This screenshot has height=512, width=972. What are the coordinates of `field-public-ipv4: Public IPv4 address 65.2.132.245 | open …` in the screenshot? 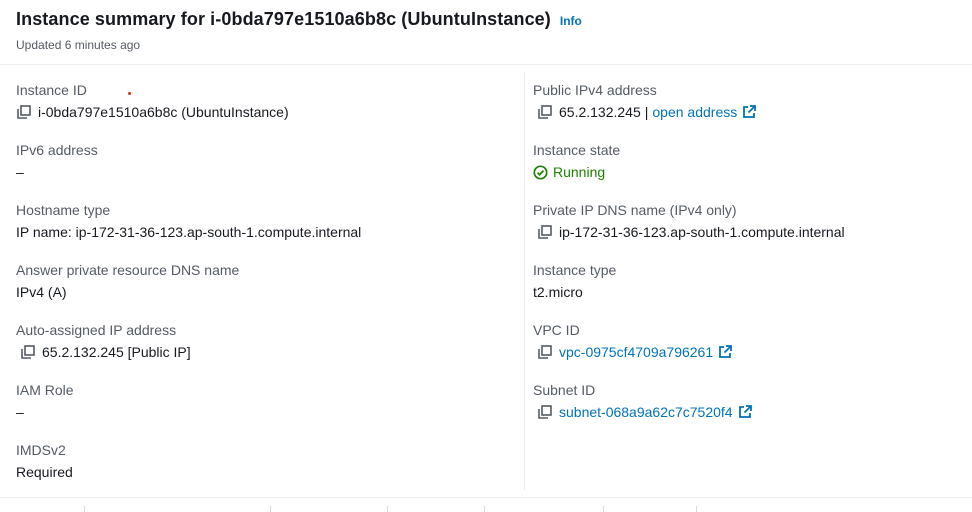 It's located at (645, 101).